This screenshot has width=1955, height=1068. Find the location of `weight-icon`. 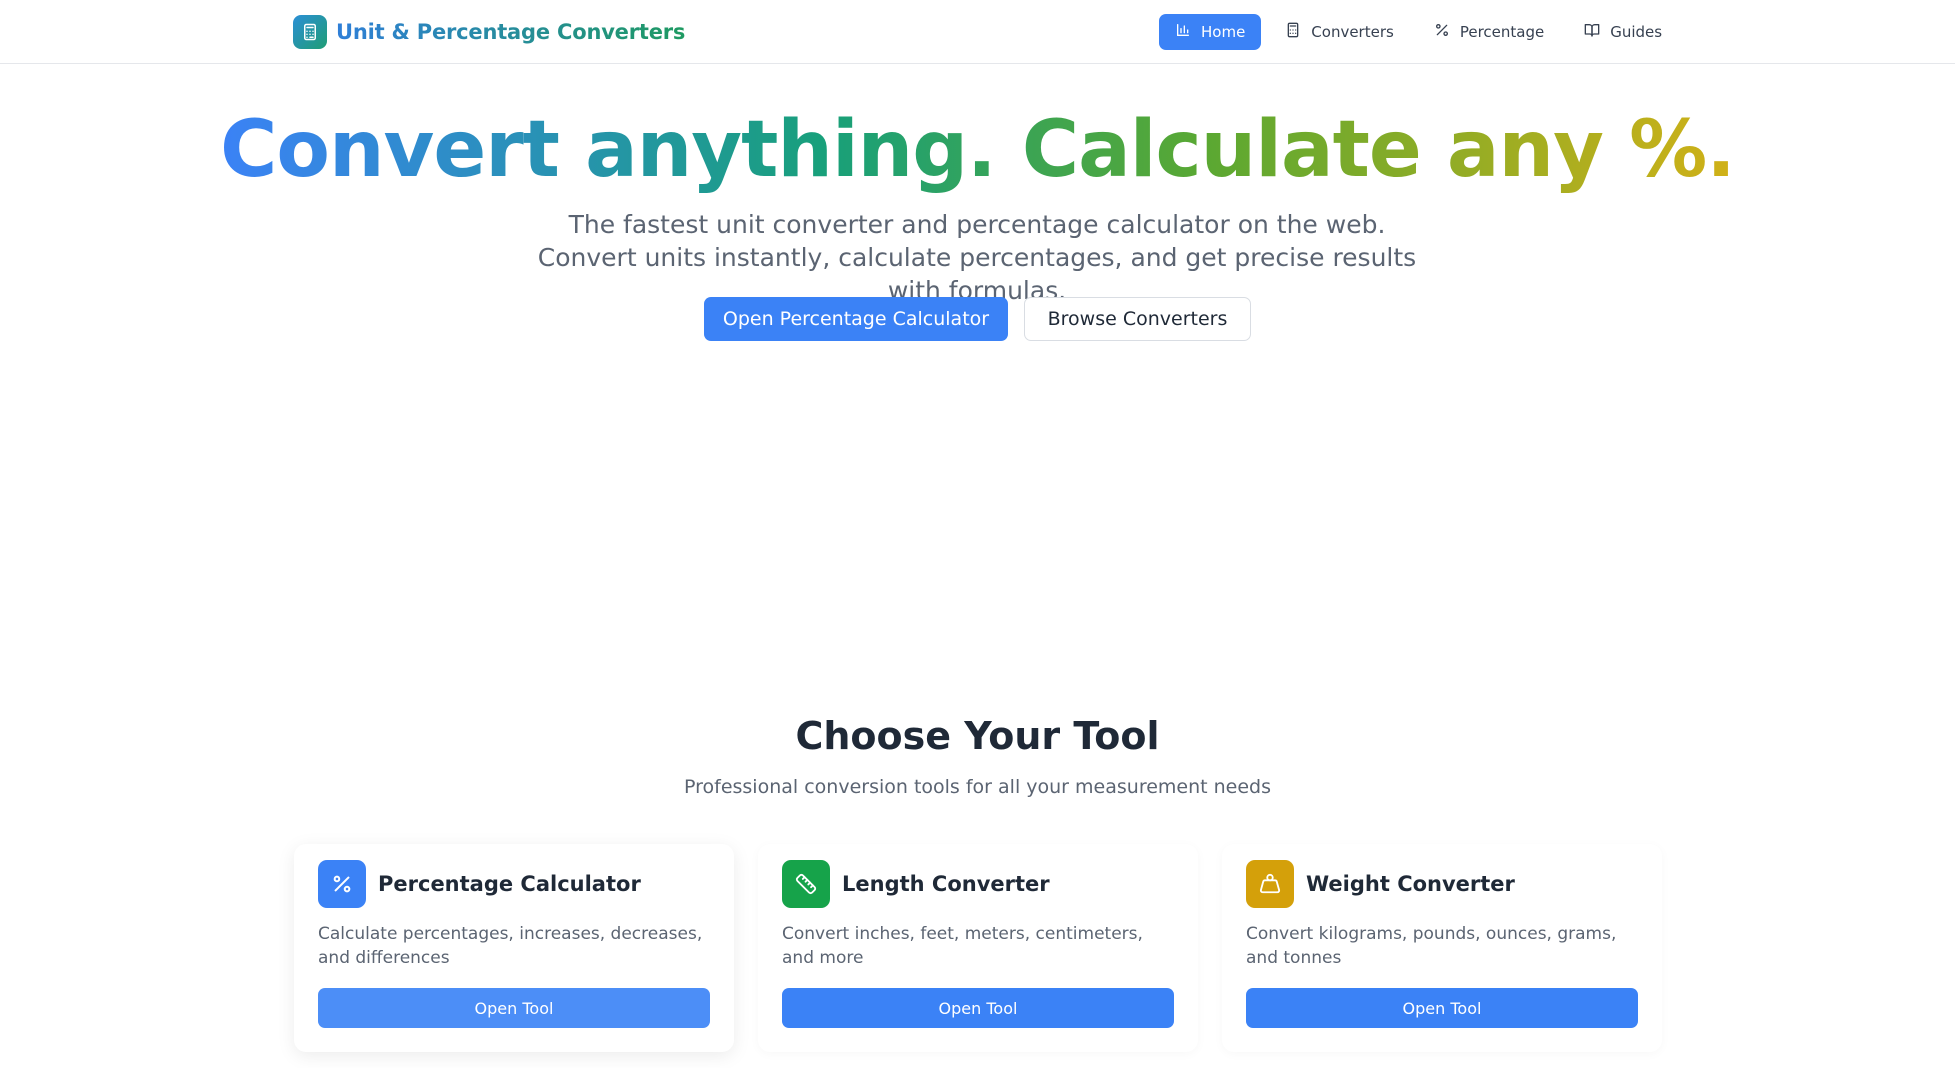

weight-icon is located at coordinates (1270, 884).